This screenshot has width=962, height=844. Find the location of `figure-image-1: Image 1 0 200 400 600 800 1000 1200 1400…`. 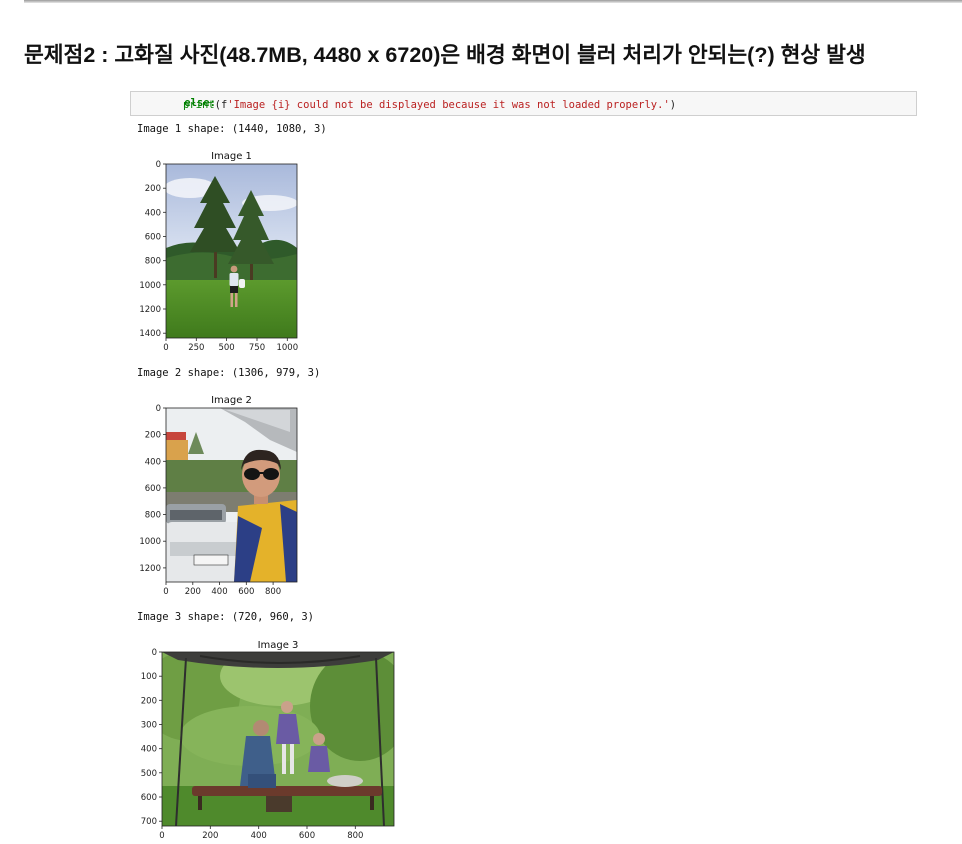

figure-image-1: Image 1 0 200 400 600 800 1000 1200 1400… is located at coordinates (220, 253).